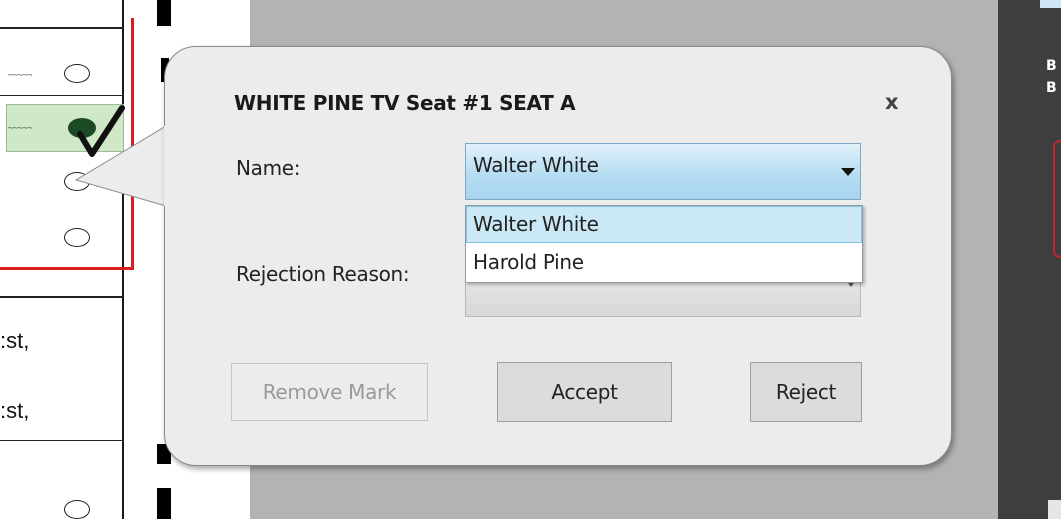 This screenshot has width=1061, height=519. I want to click on accept-button: Accept, so click(584, 392).